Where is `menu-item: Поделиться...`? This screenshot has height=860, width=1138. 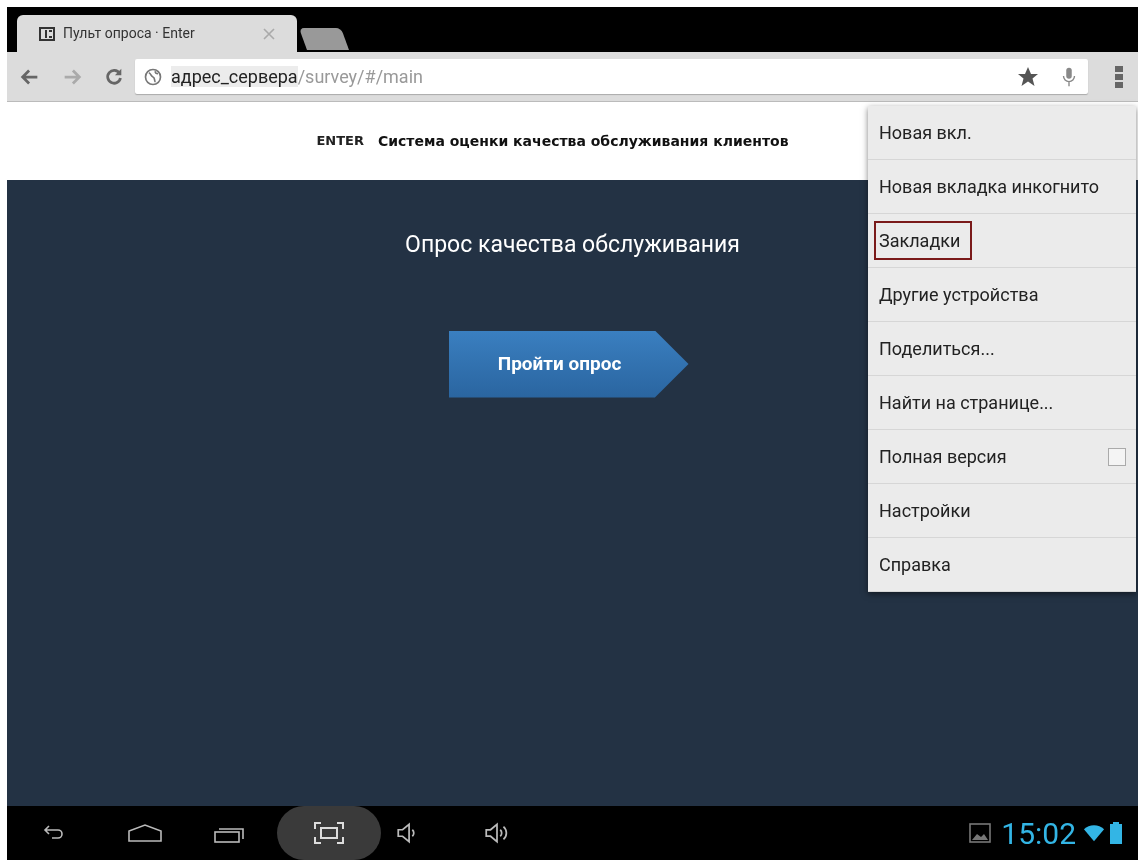 menu-item: Поделиться... is located at coordinates (1002, 349).